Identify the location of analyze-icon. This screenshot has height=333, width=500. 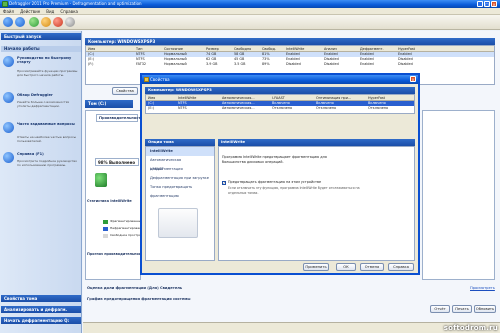
(34, 22).